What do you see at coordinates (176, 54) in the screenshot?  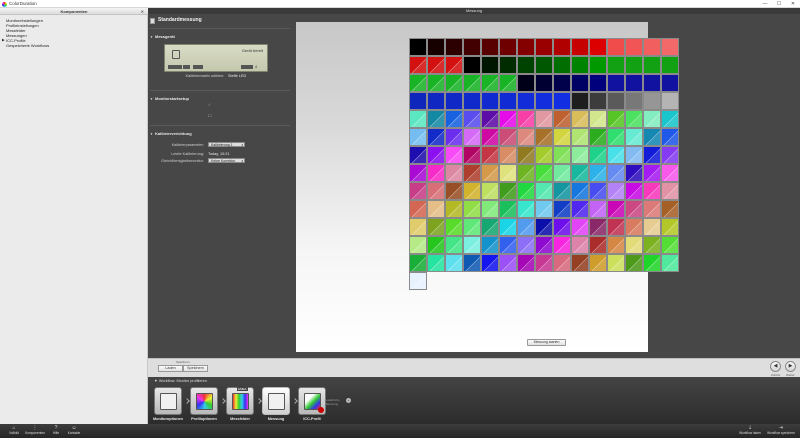 I see `device-icon` at bounding box center [176, 54].